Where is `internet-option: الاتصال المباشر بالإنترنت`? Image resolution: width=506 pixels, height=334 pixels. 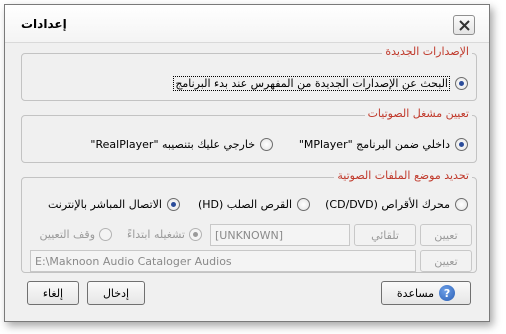 internet-option: الاتصال المباشر بالإنترنت is located at coordinates (114, 204).